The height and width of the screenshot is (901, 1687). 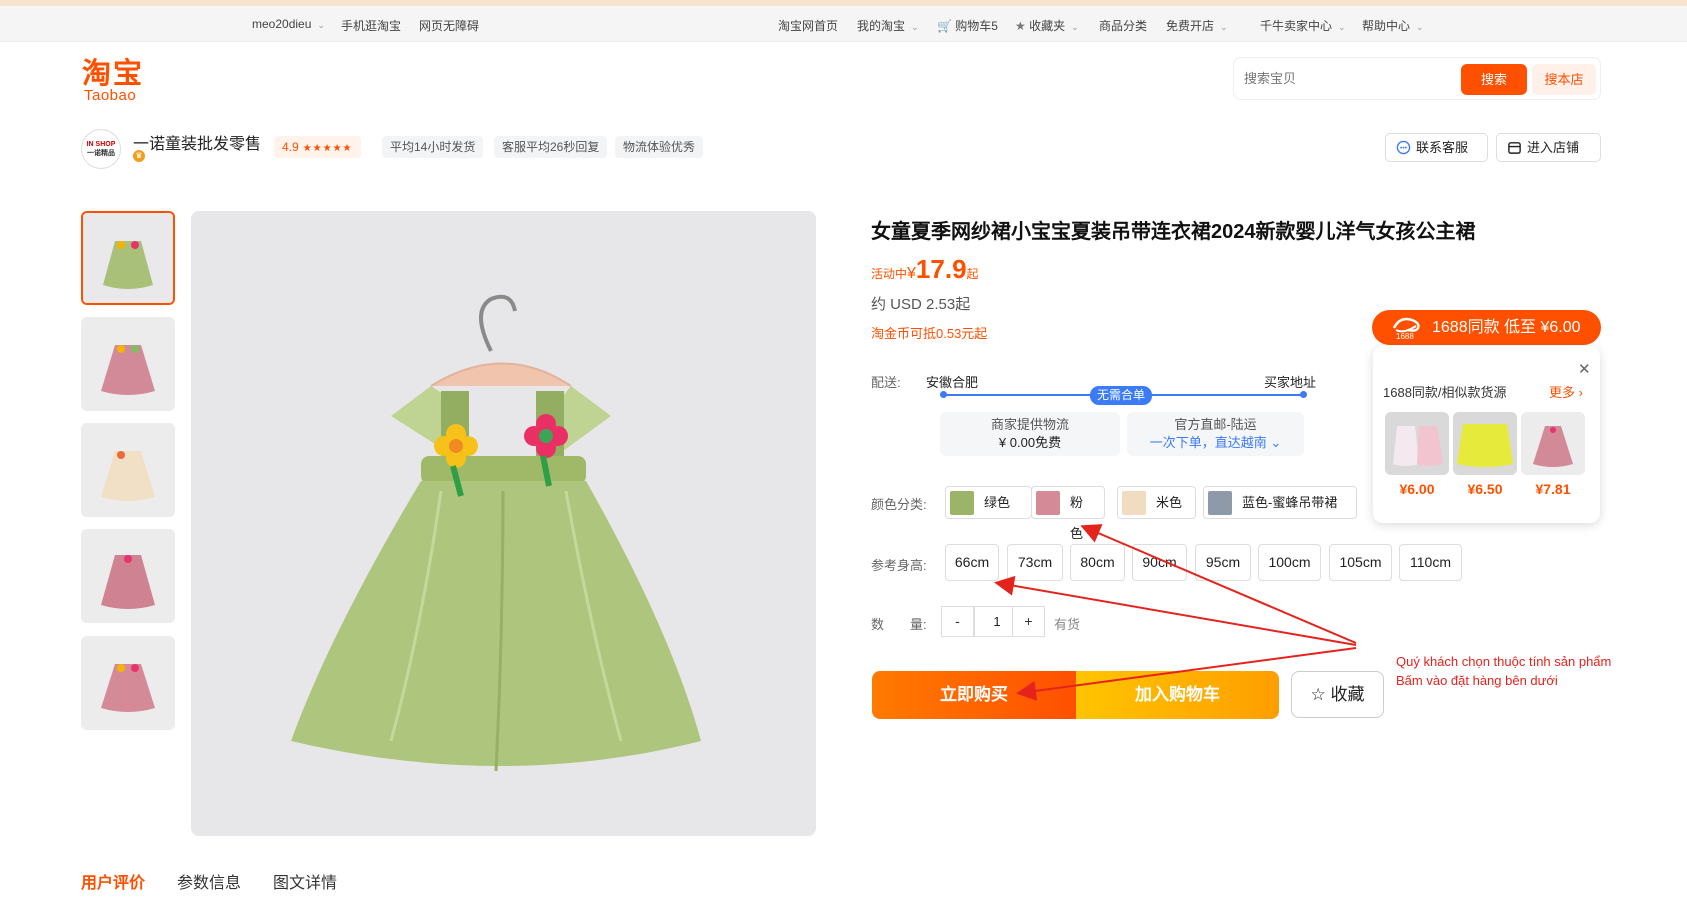 I want to click on more-link: 更多 ›, so click(x=1566, y=391).